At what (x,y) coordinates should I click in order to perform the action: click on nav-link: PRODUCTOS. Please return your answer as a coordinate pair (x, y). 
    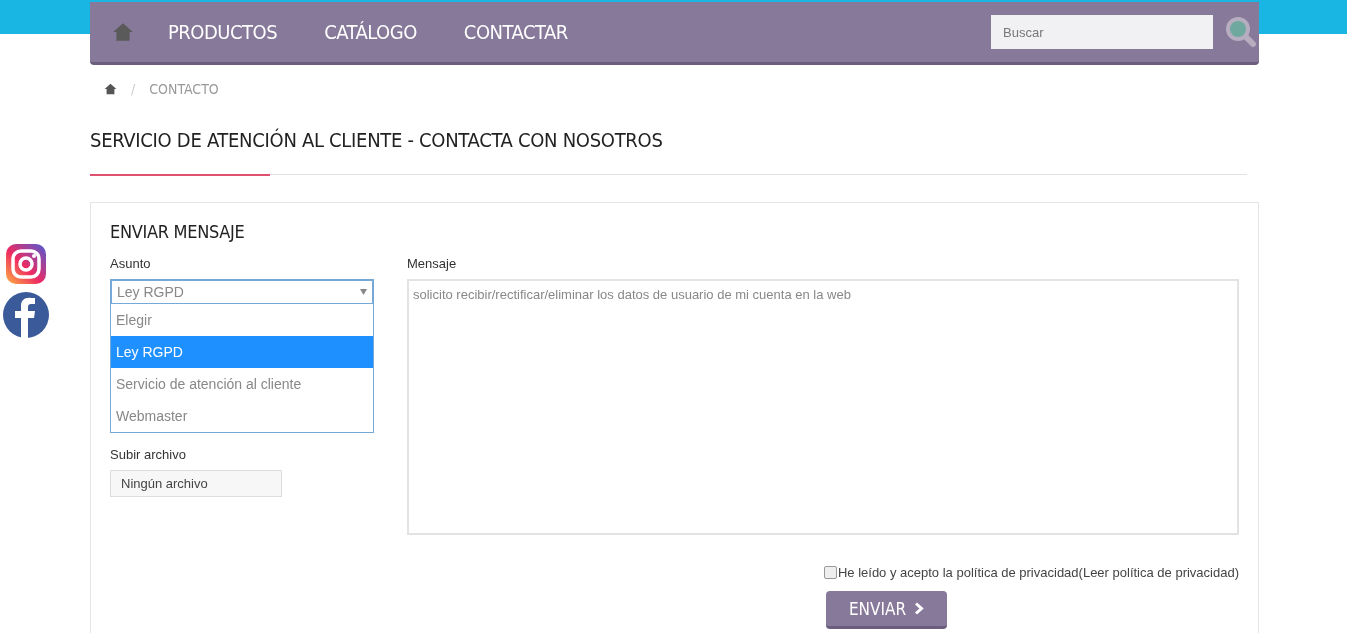
    Looking at the image, I should click on (223, 32).